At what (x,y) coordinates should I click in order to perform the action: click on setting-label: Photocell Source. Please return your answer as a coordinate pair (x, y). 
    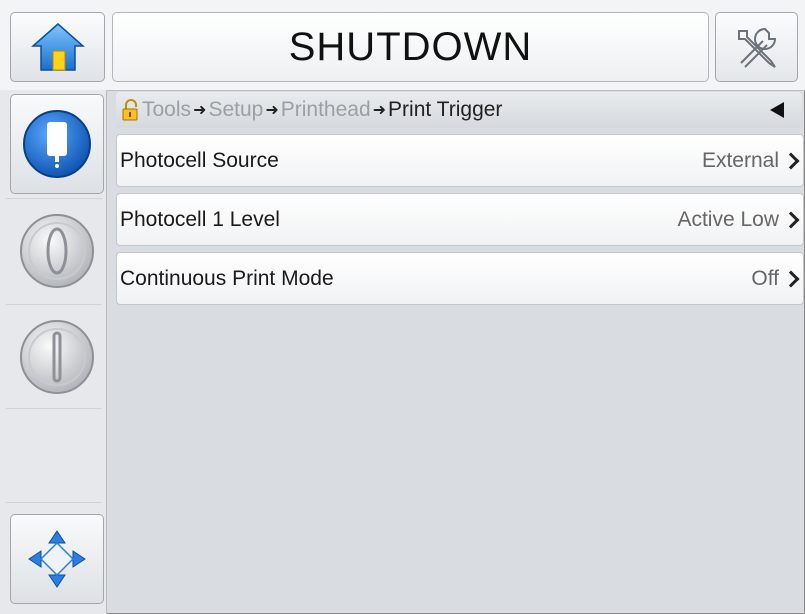
    Looking at the image, I should click on (199, 160).